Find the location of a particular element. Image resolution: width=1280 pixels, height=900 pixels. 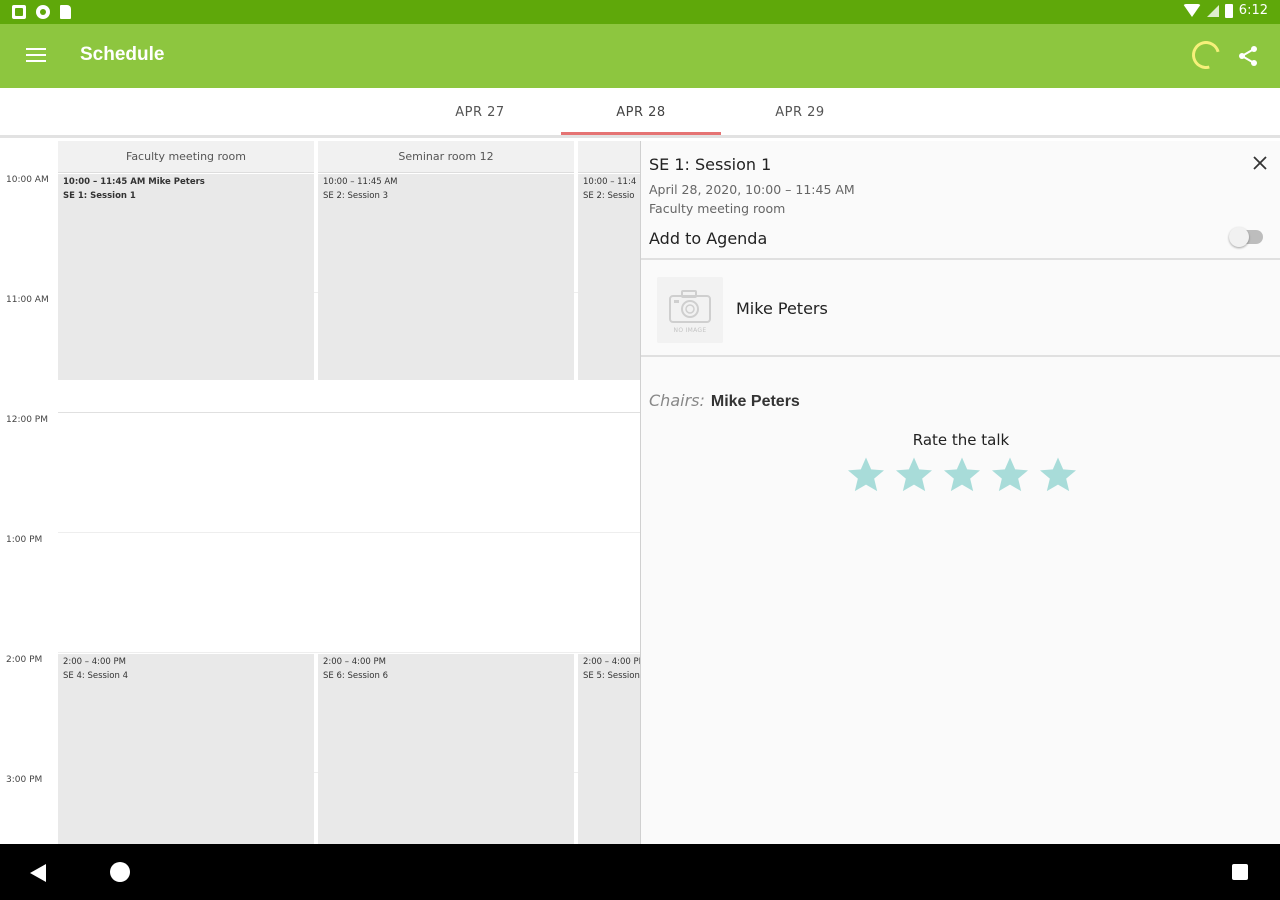

session-name: SE 5: Session is located at coordinates (611, 676).